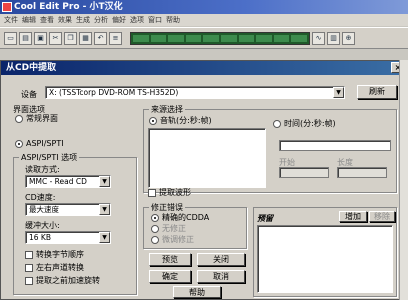  What do you see at coordinates (377, 92) in the screenshot?
I see `refresh-button: 刷新` at bounding box center [377, 92].